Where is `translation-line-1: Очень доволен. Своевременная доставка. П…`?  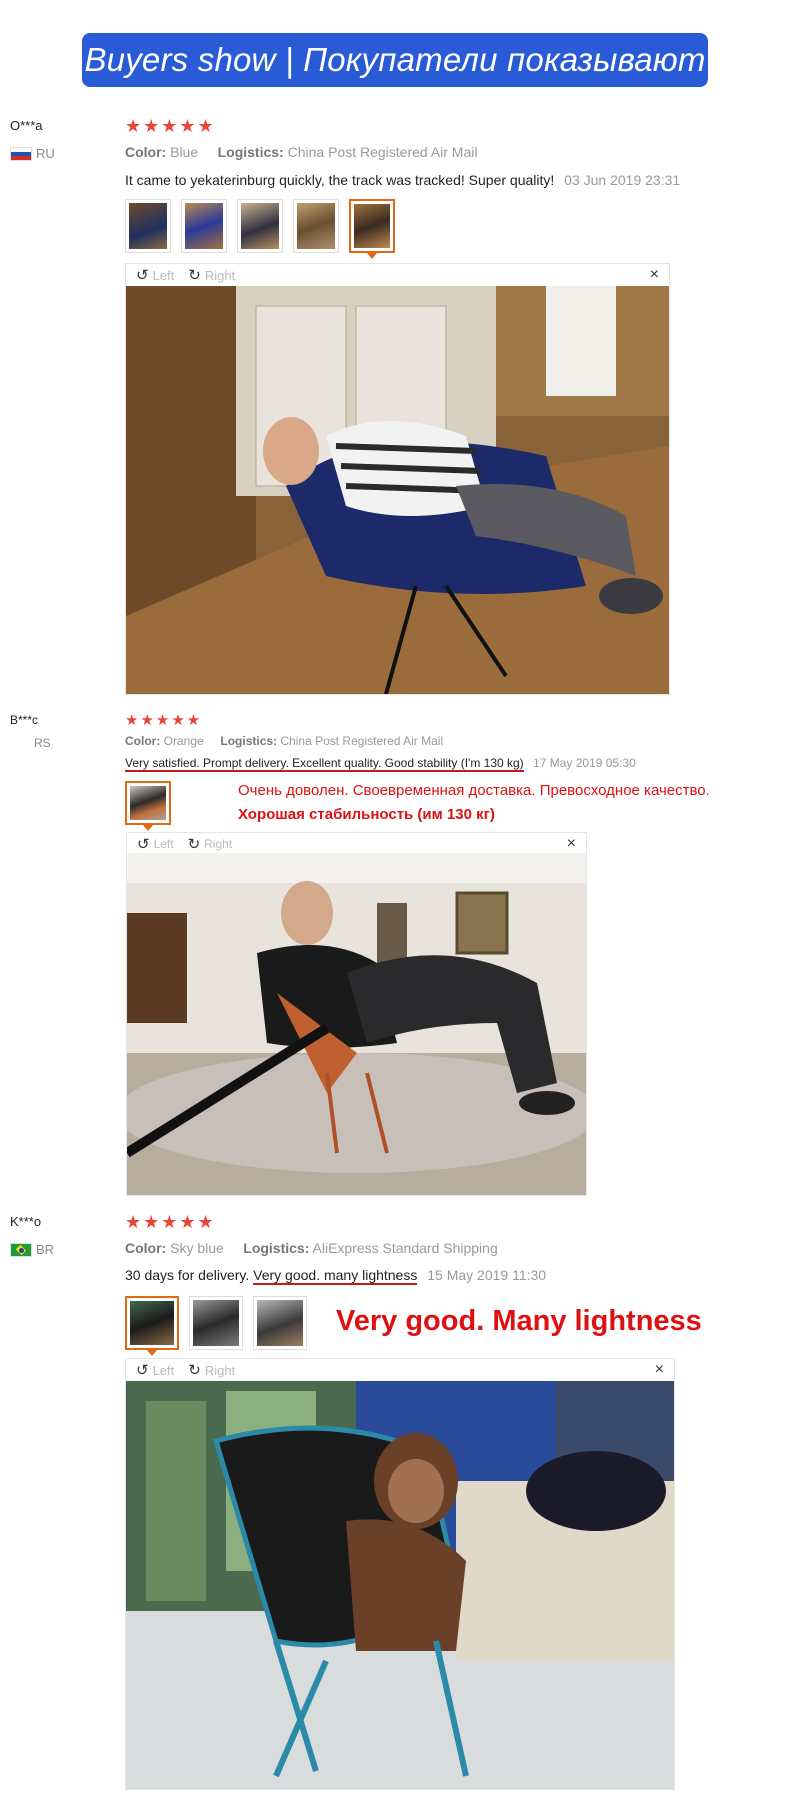
translation-line-1: Очень доволен. Своевременная доставка. П… is located at coordinates (474, 790).